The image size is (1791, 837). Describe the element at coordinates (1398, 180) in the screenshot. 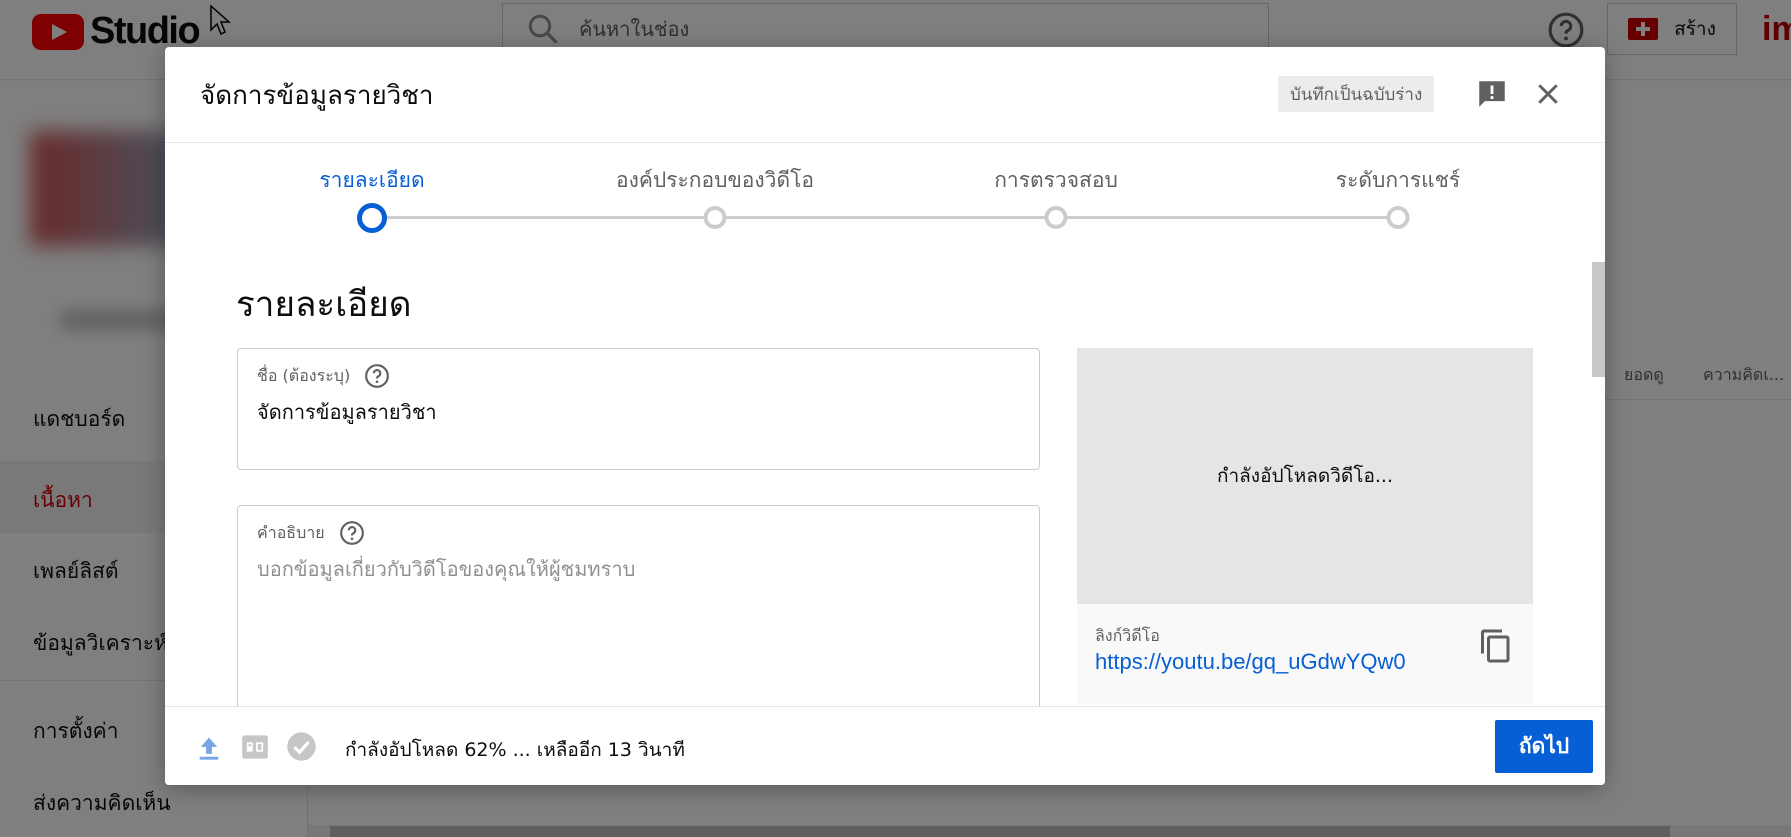

I see `step-visibility-label: ระดับการแชร์` at that location.